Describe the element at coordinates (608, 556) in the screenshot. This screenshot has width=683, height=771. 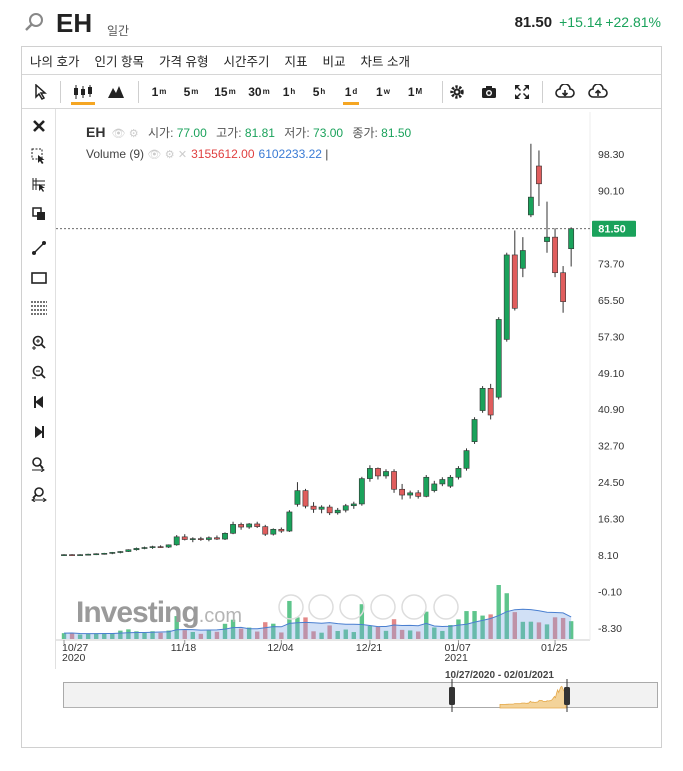
I see `y-tick-label: 8.10` at that location.